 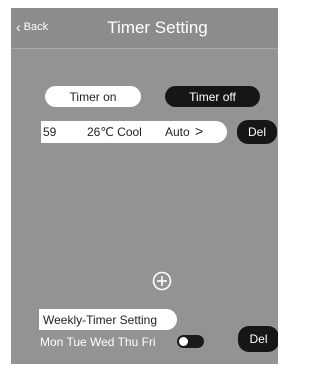 What do you see at coordinates (108, 319) in the screenshot?
I see `weekly-timer-button: Weekly-Timer Setting` at bounding box center [108, 319].